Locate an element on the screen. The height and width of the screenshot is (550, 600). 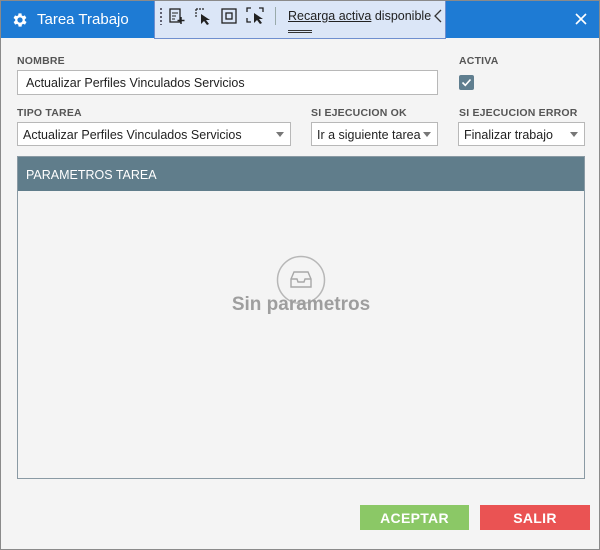
parametros-header: PARAMETROS TAREA is located at coordinates (301, 174).